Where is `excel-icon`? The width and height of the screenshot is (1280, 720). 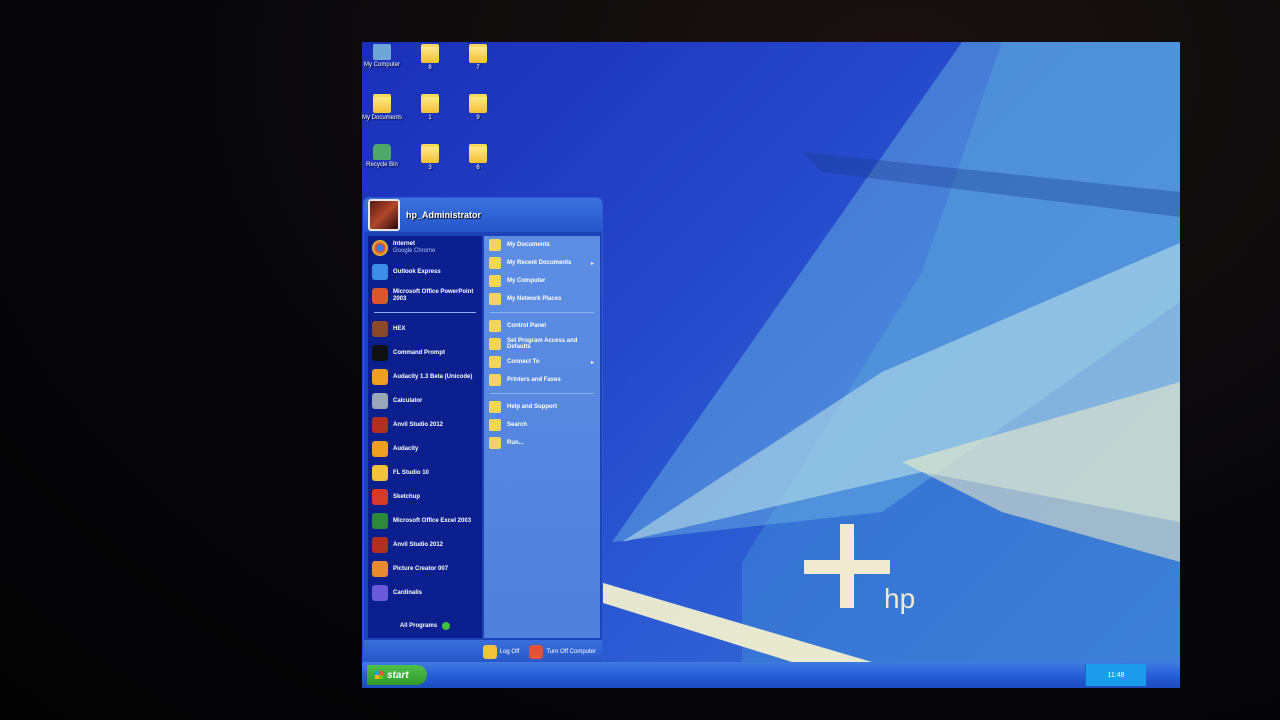 excel-icon is located at coordinates (380, 521).